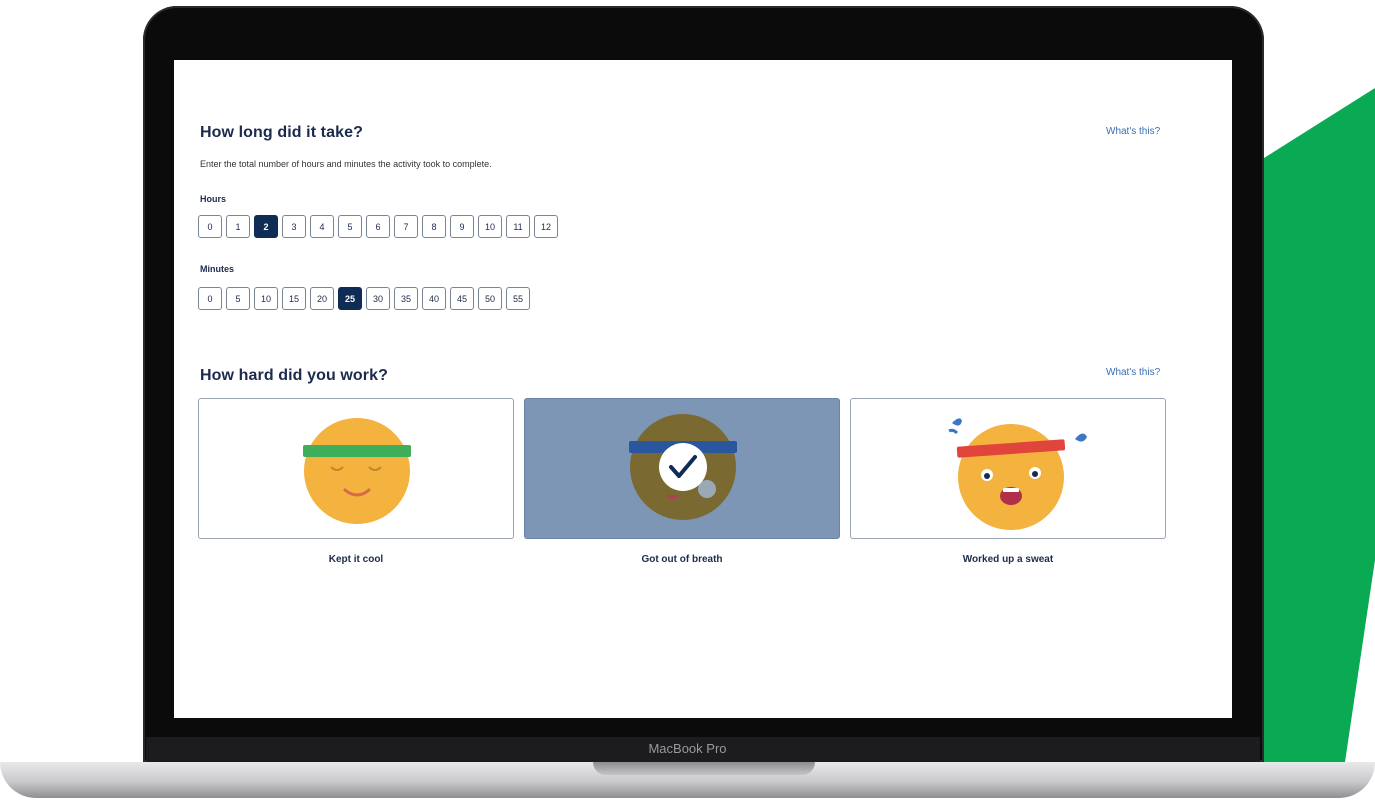 This screenshot has width=1375, height=801. Describe the element at coordinates (434, 298) in the screenshot. I see `minutes-option-40: 40` at that location.